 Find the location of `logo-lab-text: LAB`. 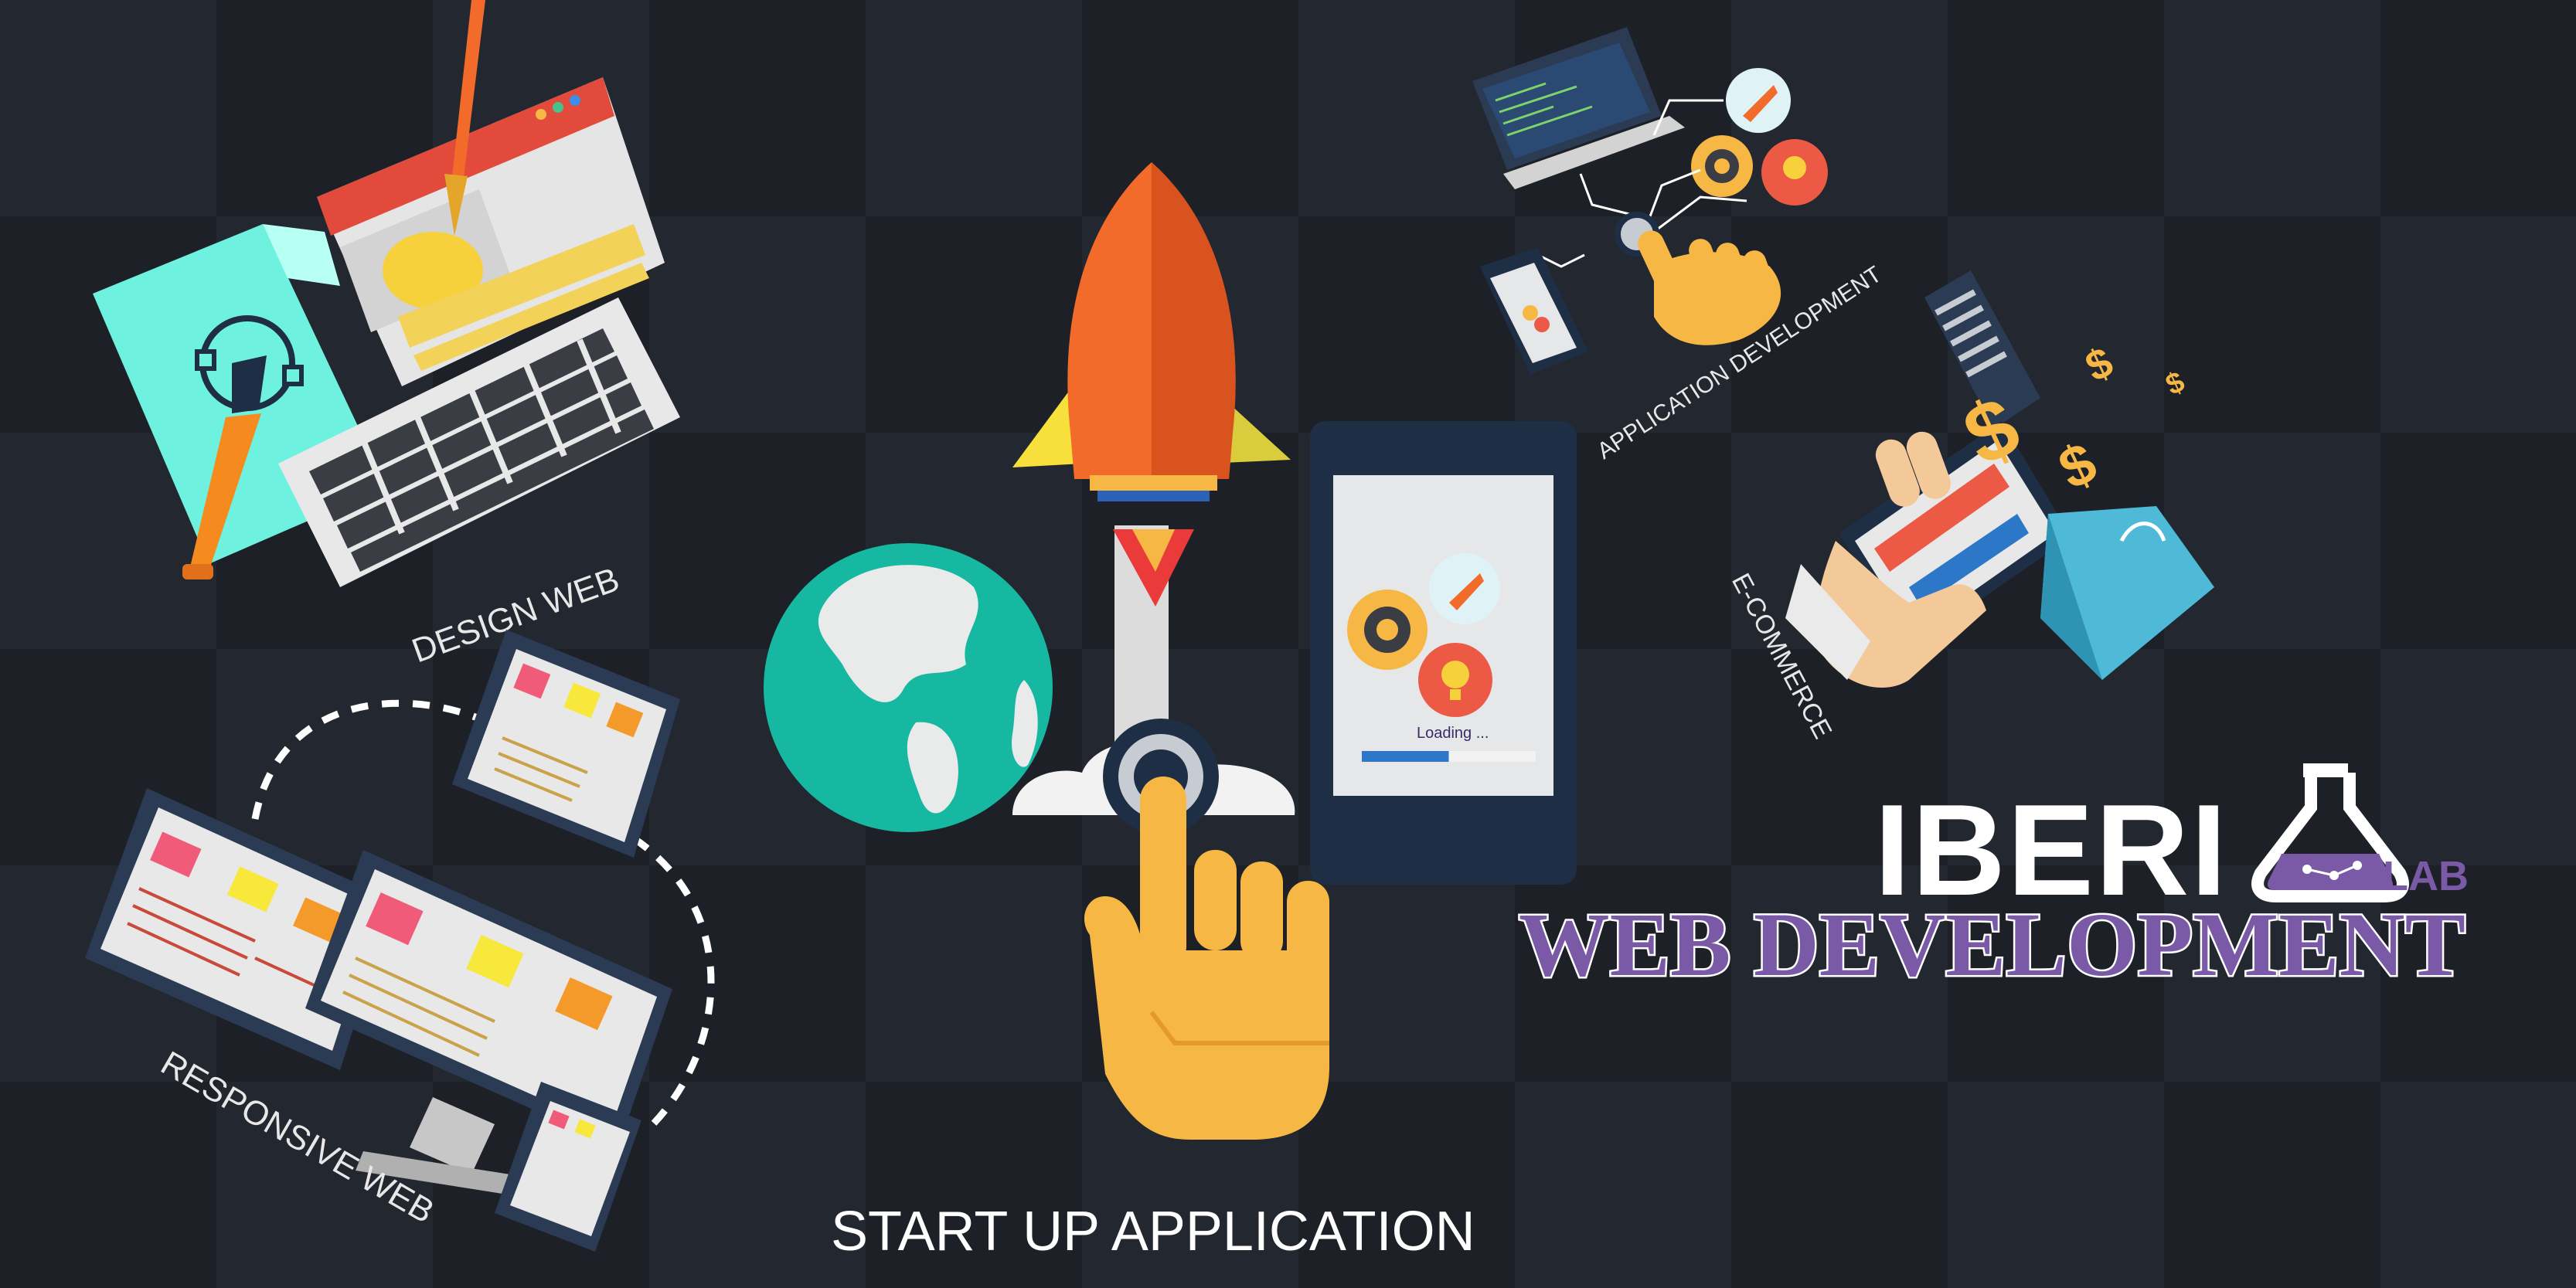

logo-lab-text: LAB is located at coordinates (2426, 876).